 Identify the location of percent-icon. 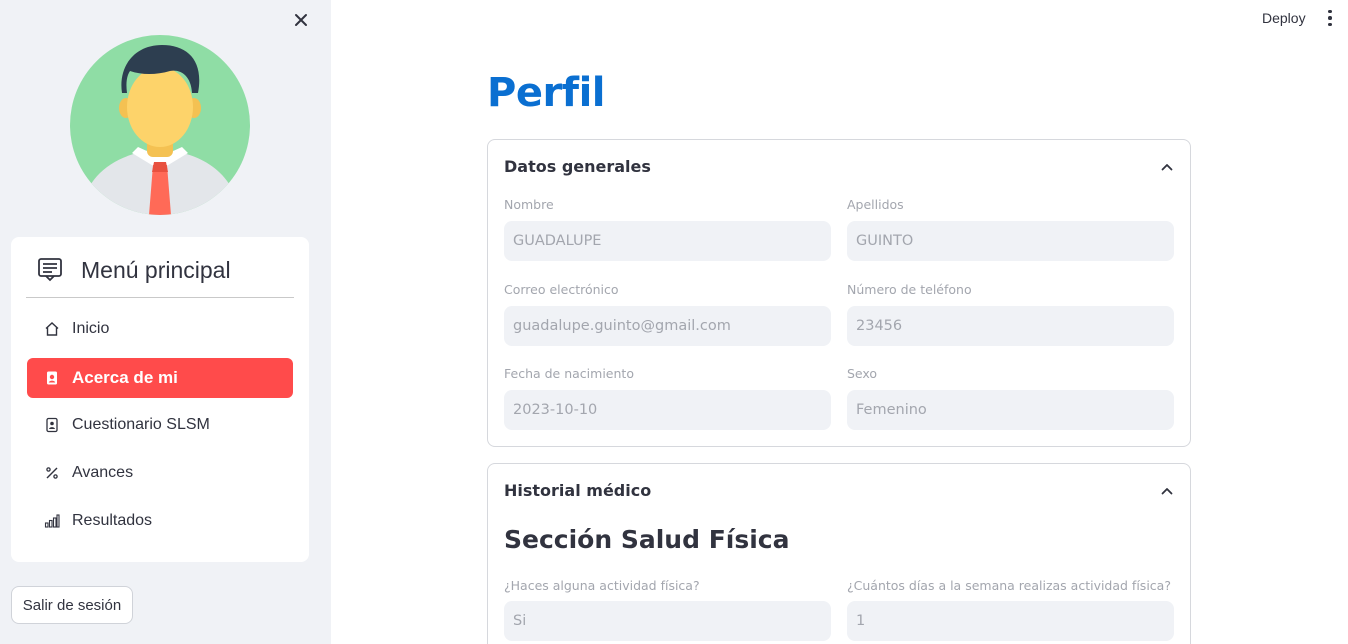
(52, 473).